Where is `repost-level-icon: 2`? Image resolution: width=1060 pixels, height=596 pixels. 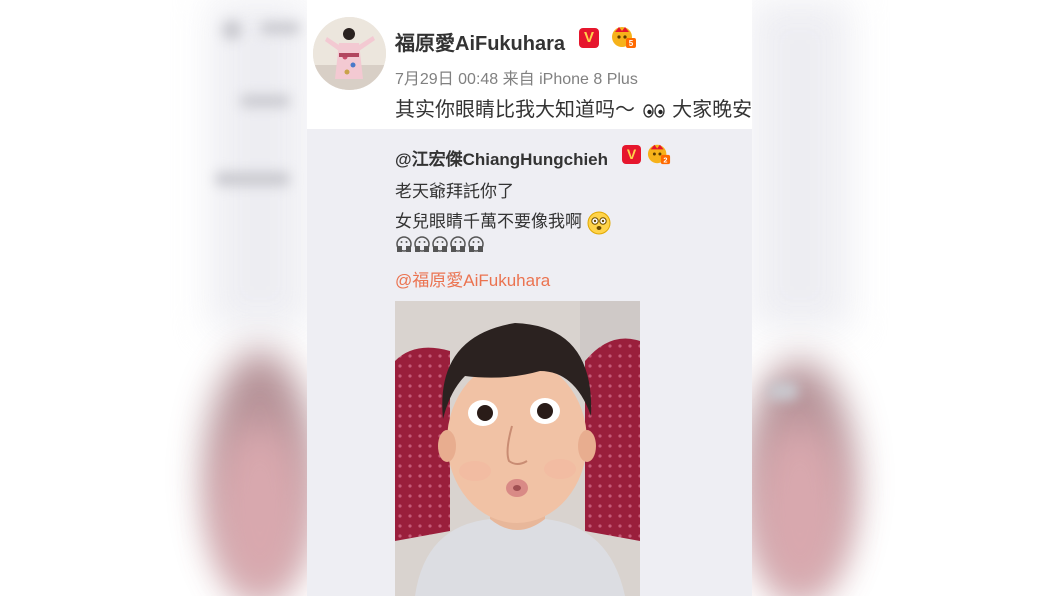
repost-level-icon: 2 is located at coordinates (659, 154).